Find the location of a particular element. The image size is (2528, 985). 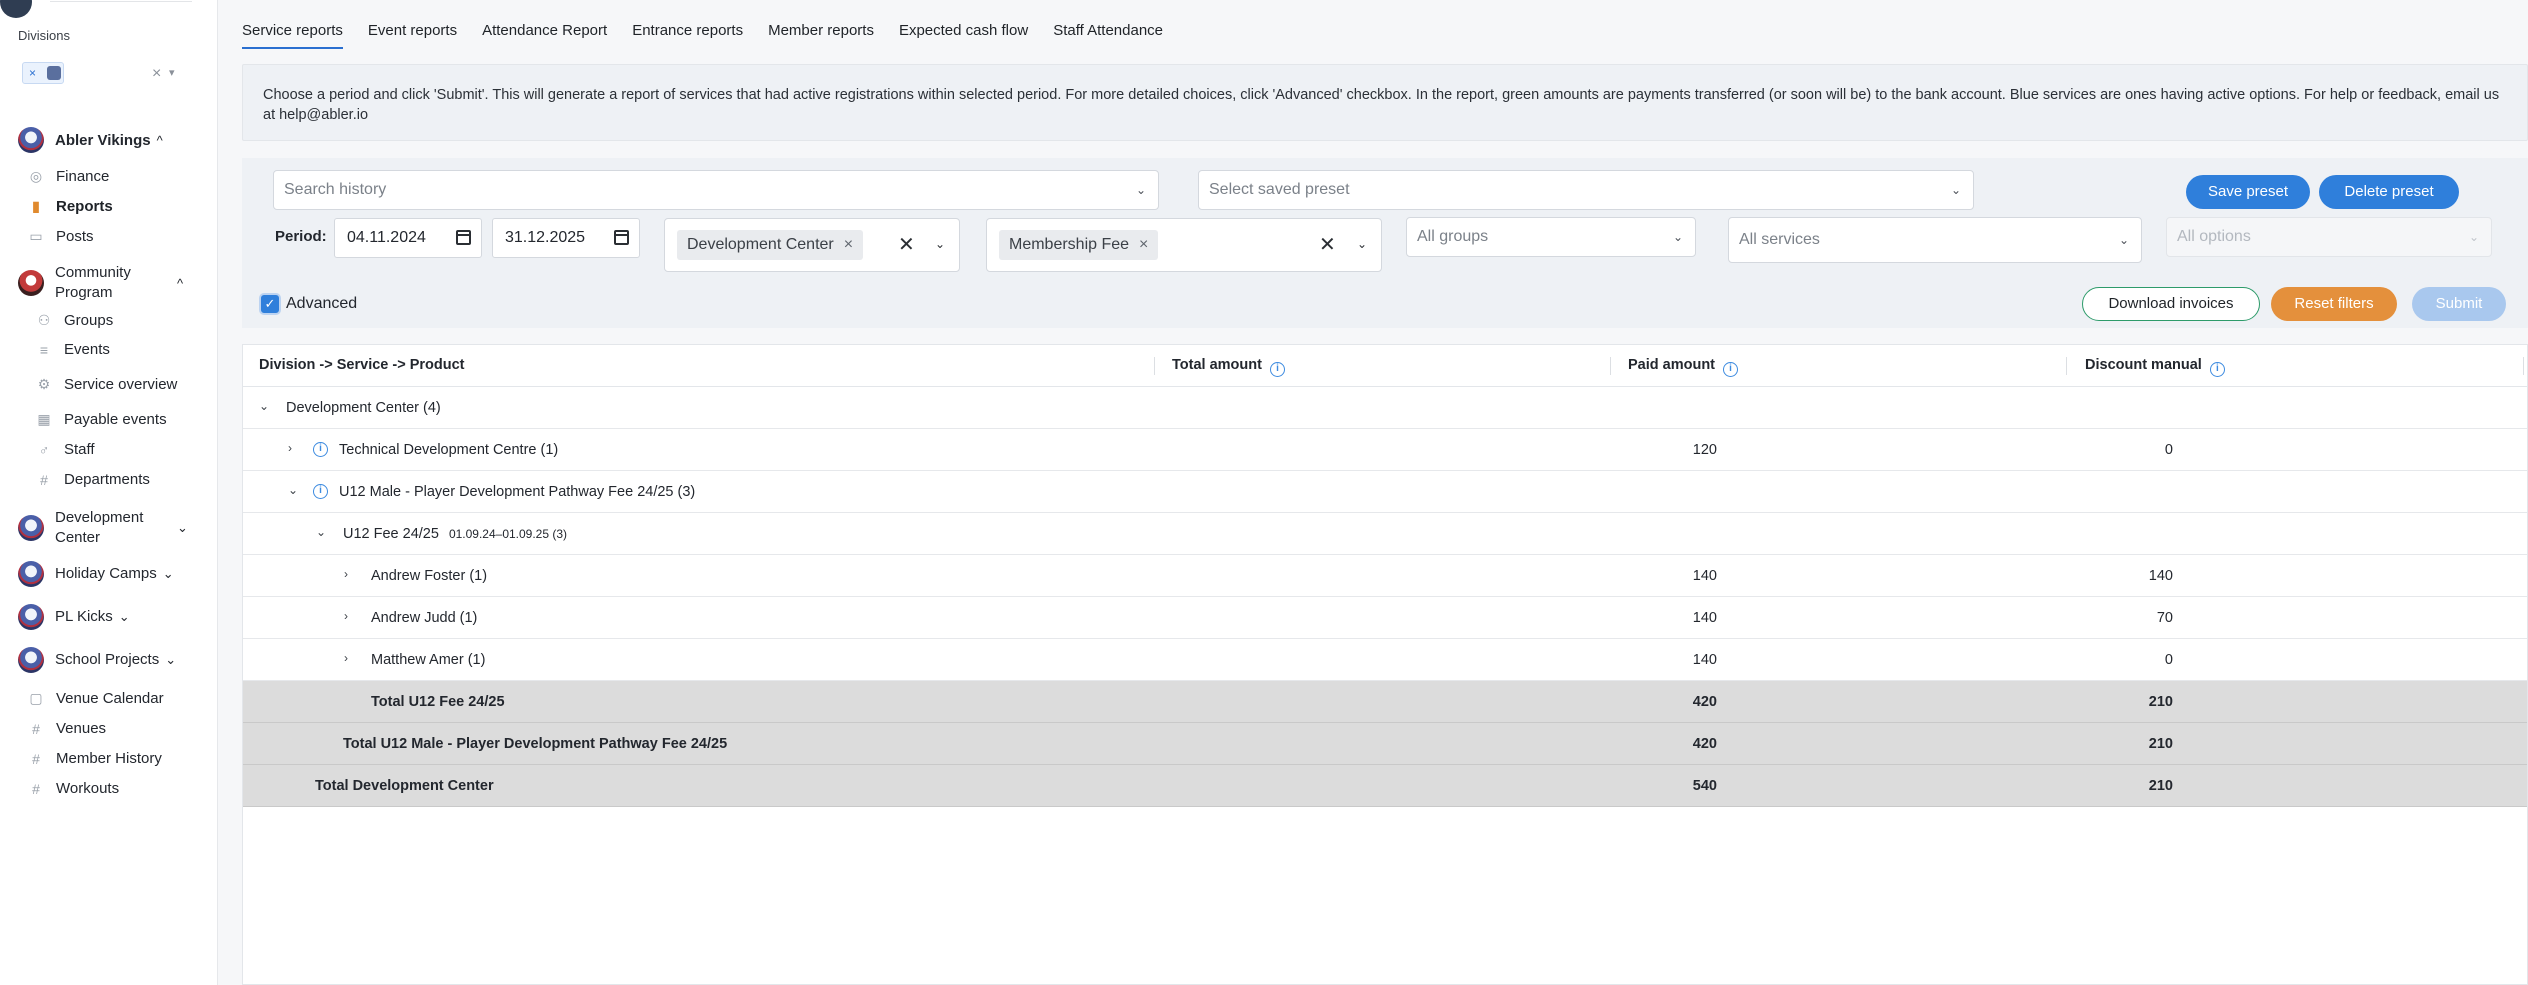

user-avatar is located at coordinates (16, 9).